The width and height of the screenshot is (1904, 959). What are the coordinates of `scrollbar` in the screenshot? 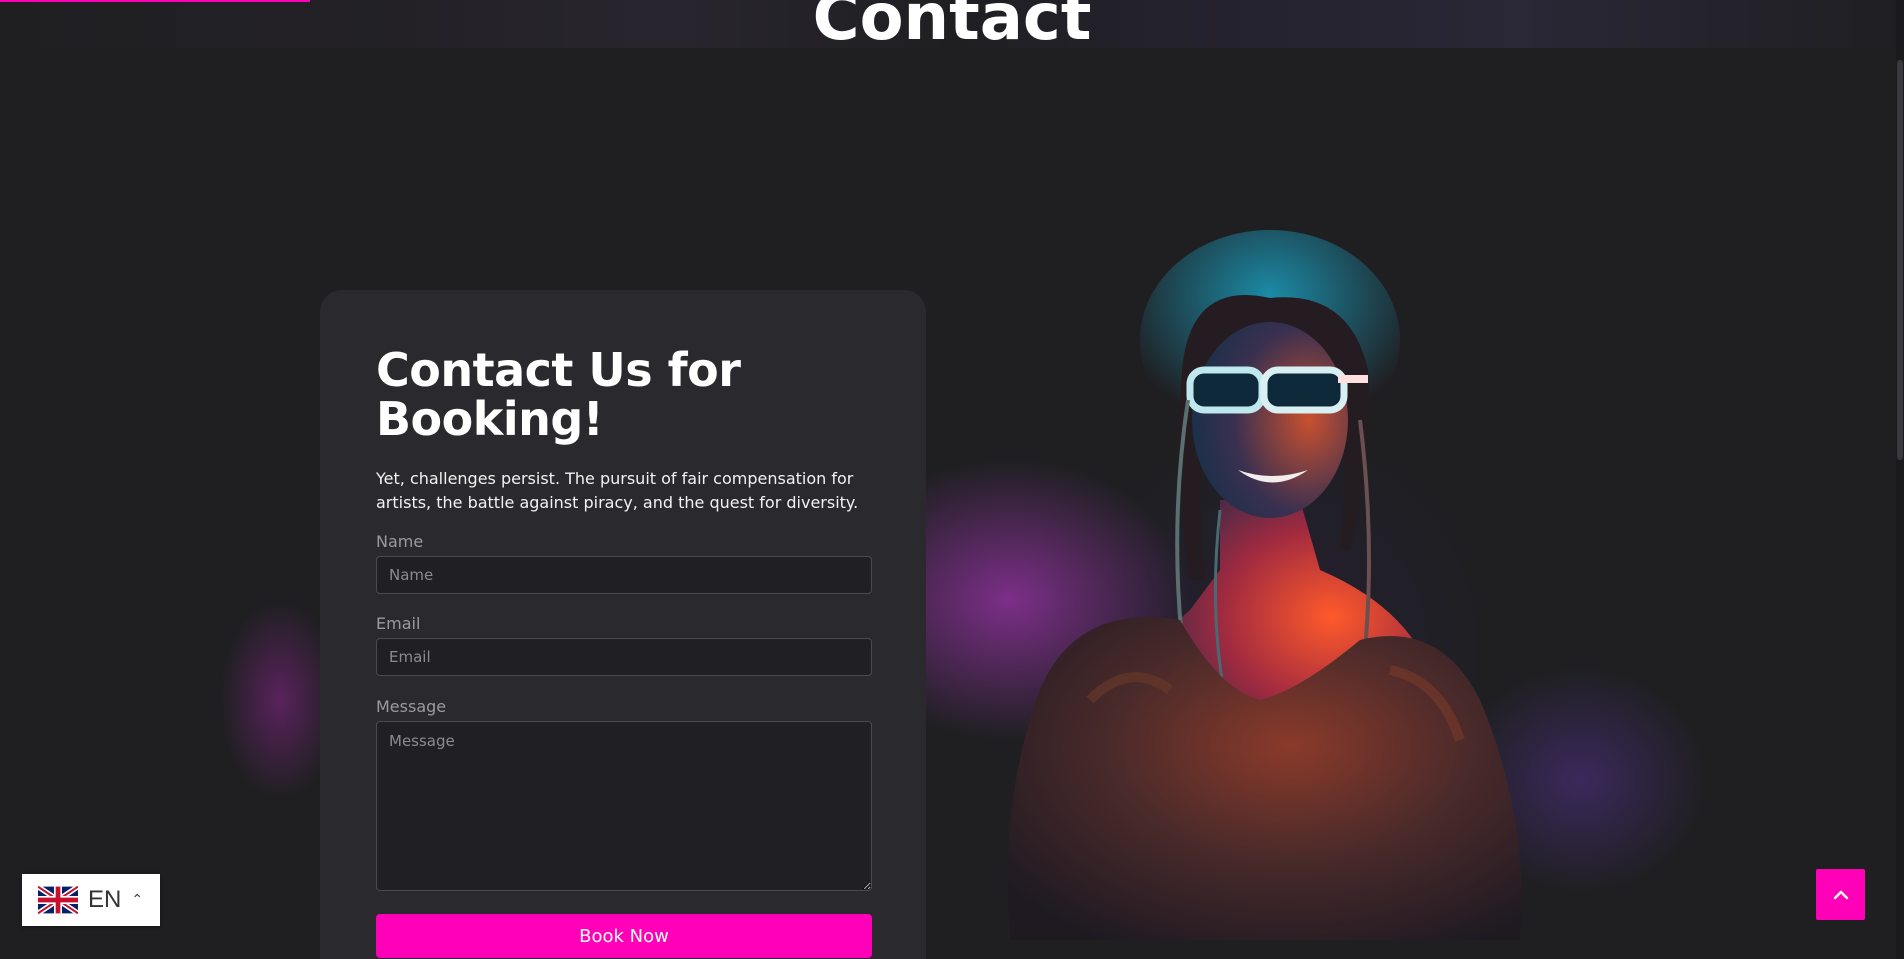 It's located at (1900, 479).